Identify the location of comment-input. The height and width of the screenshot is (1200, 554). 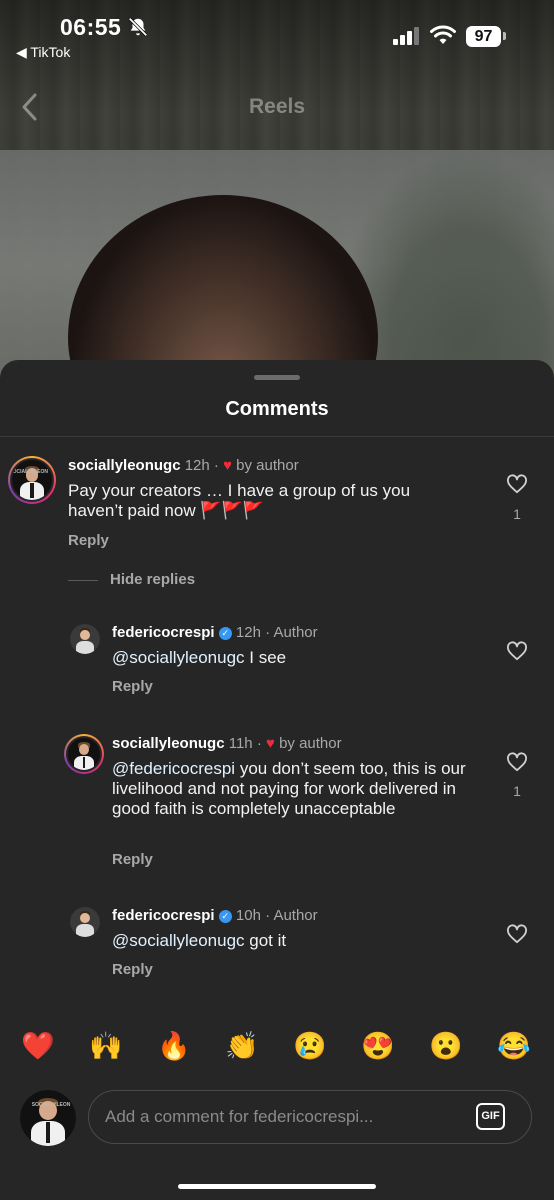
(310, 1117).